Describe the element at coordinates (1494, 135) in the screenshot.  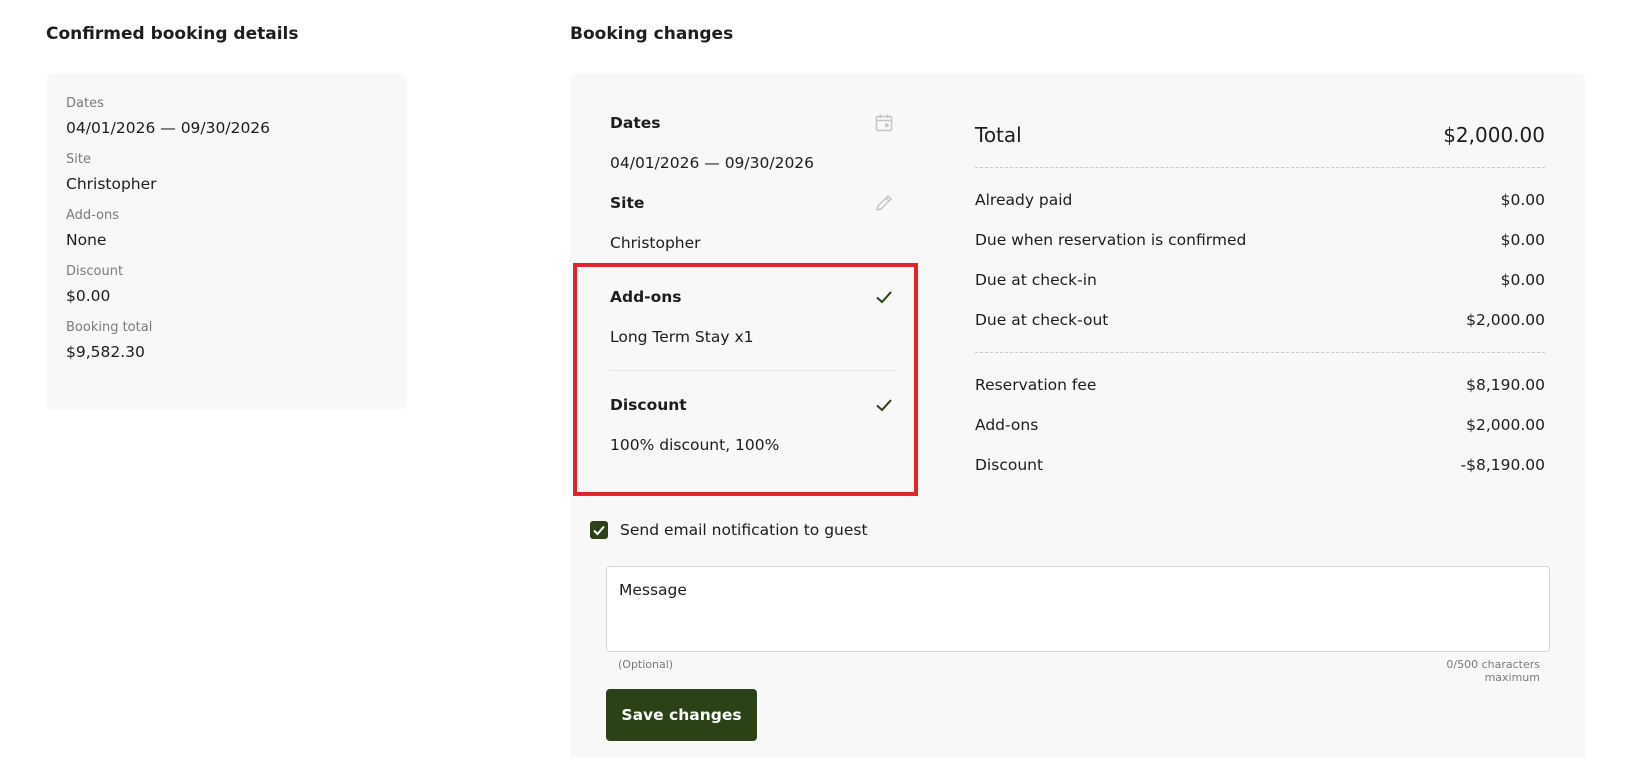
I see `total-value: $2,000.00` at that location.